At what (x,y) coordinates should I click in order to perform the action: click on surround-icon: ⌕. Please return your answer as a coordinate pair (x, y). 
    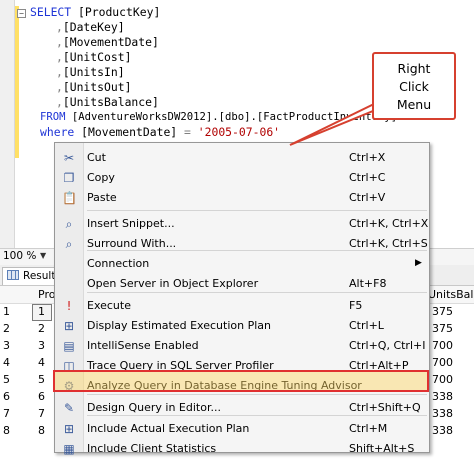
    Looking at the image, I should click on (69, 244).